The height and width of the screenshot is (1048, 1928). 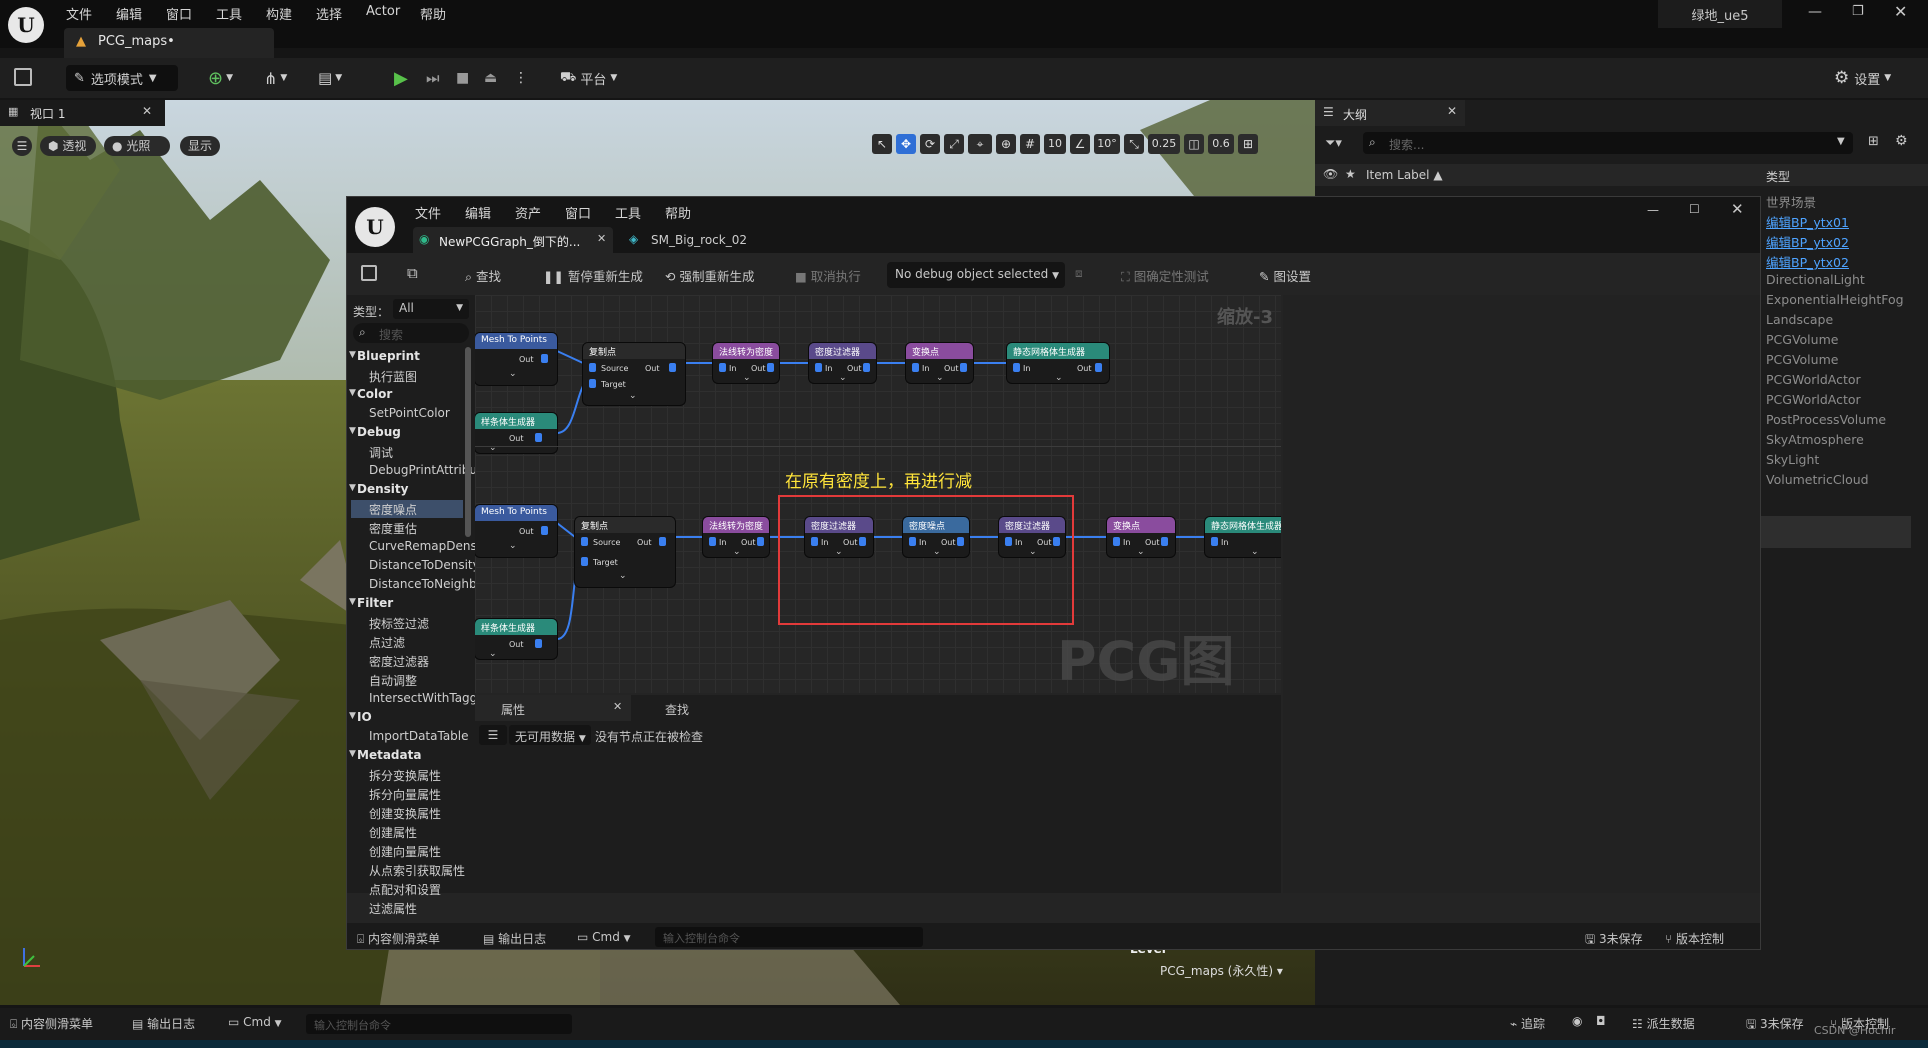 I want to click on debug-icon: ⧈, so click(x=1079, y=273).